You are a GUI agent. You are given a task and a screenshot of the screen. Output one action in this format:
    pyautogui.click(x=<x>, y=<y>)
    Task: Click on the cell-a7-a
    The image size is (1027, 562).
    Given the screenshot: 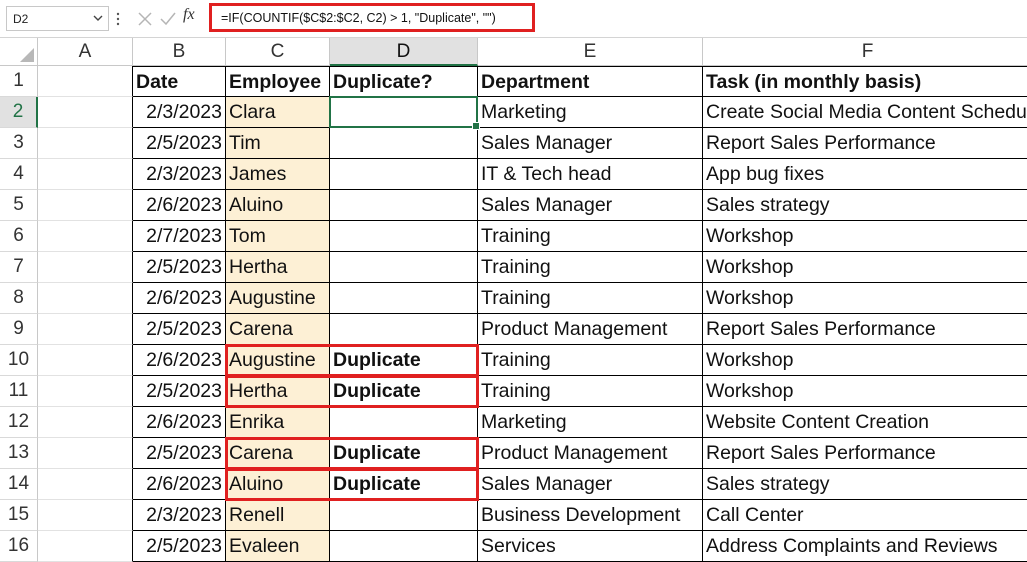 What is the action you would take?
    pyautogui.click(x=85, y=267)
    